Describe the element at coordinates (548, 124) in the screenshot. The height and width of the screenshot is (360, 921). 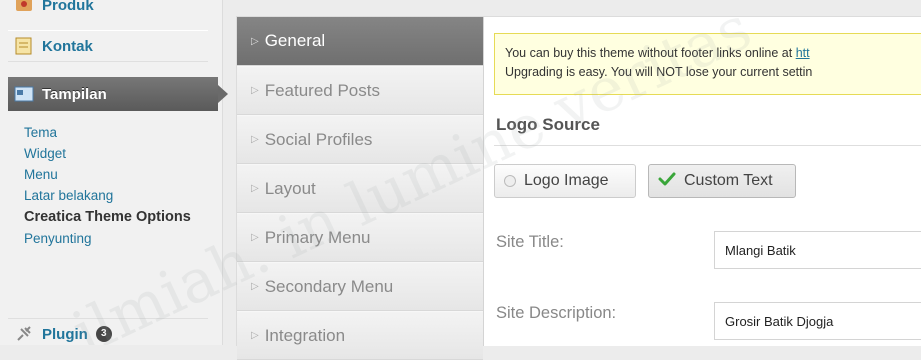
I see `section-heading: Logo Source` at that location.